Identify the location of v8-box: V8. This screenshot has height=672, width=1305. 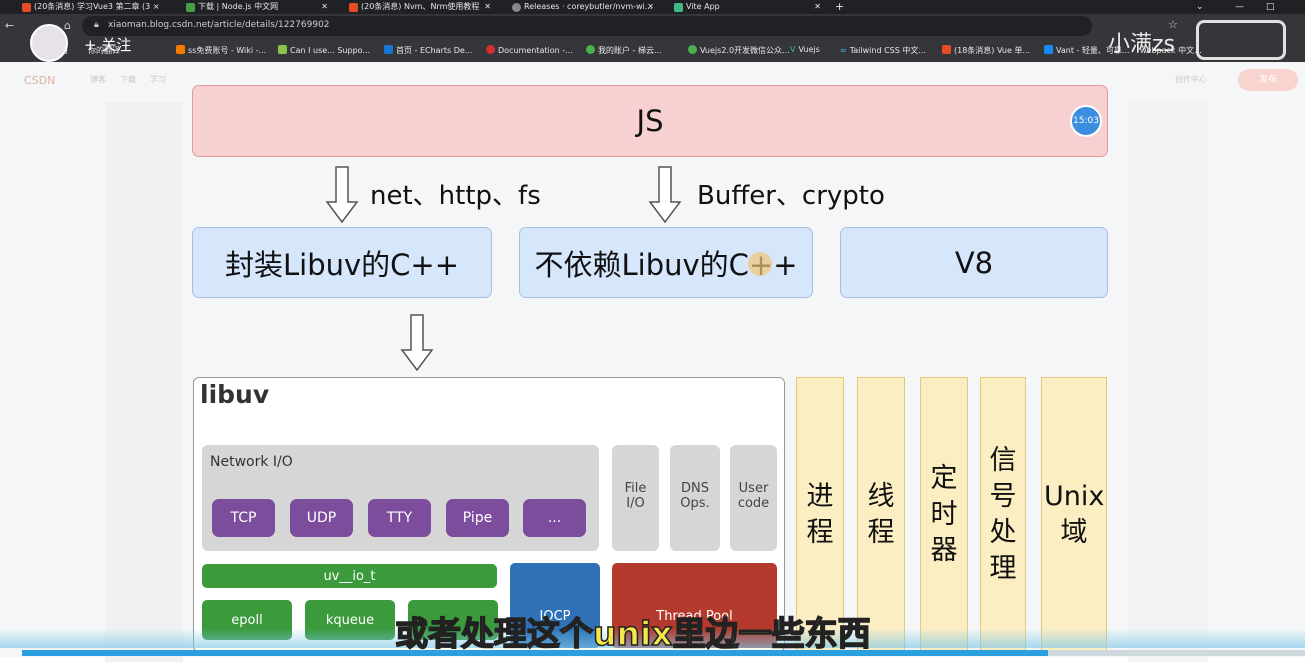
(974, 262).